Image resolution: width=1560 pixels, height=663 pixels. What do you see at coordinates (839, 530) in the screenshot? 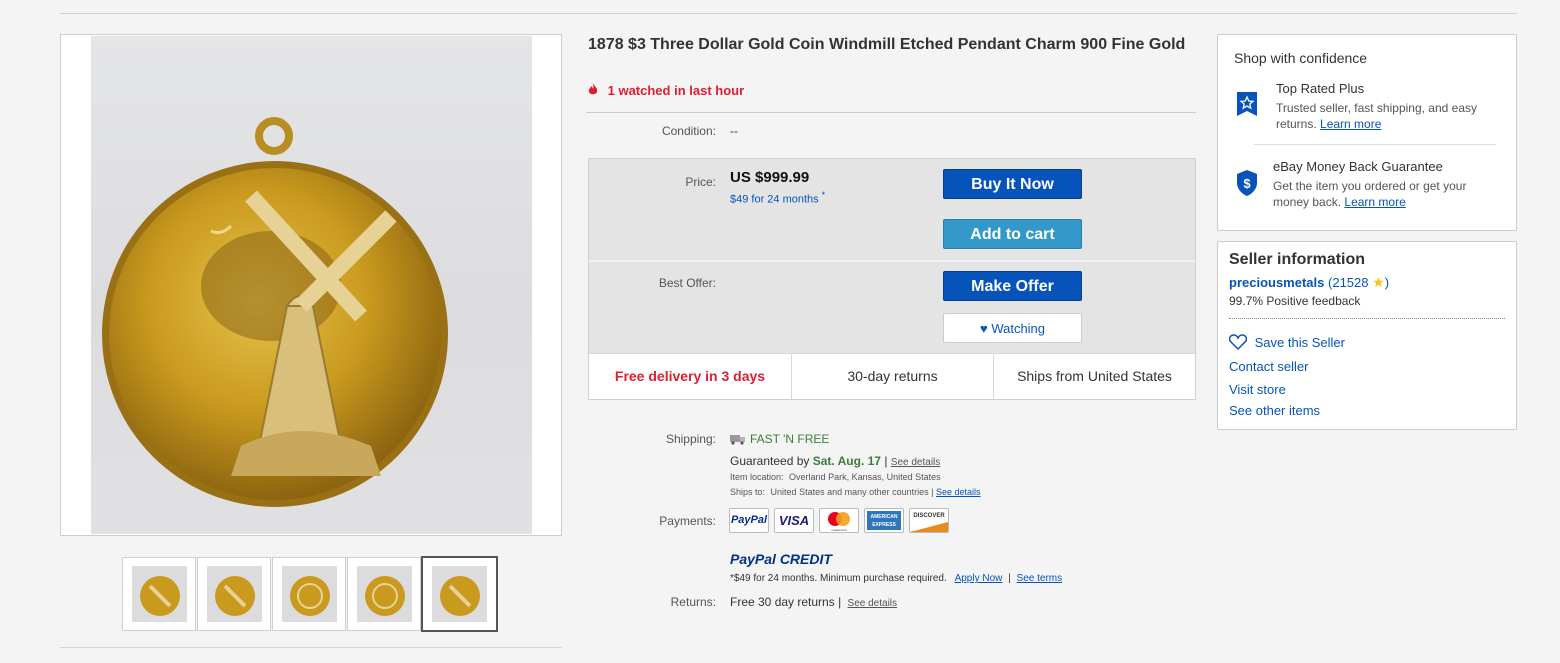
I see `mastercard-label: mastercard` at bounding box center [839, 530].